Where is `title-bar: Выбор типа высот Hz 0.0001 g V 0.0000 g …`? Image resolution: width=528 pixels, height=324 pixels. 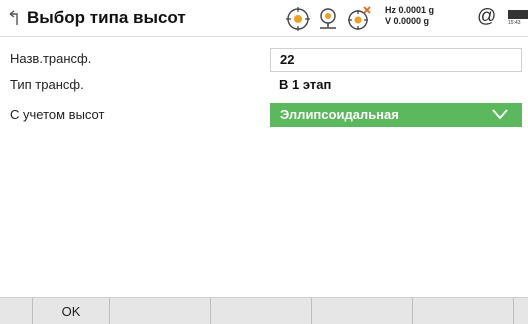
title-bar: Выбор типа высот Hz 0.0001 g V 0.0000 g … is located at coordinates (264, 18).